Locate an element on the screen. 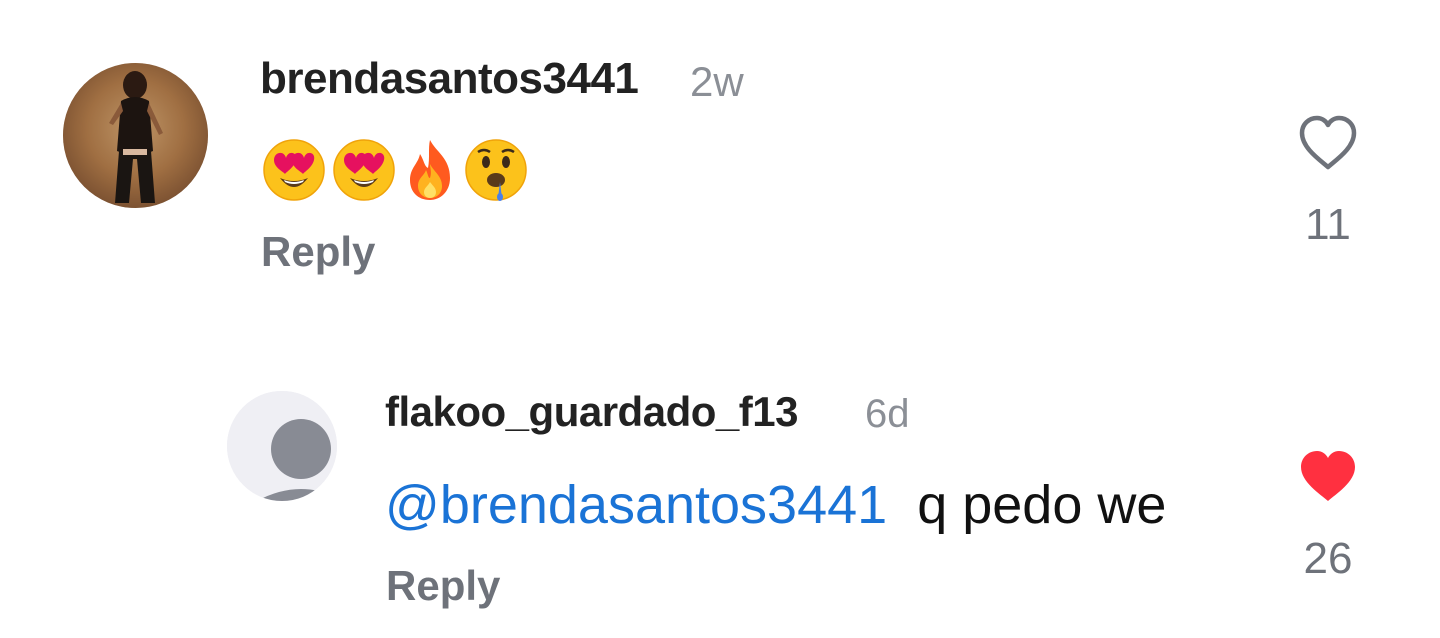 The height and width of the screenshot is (638, 1440). drooling-face-emoji is located at coordinates (496, 170).